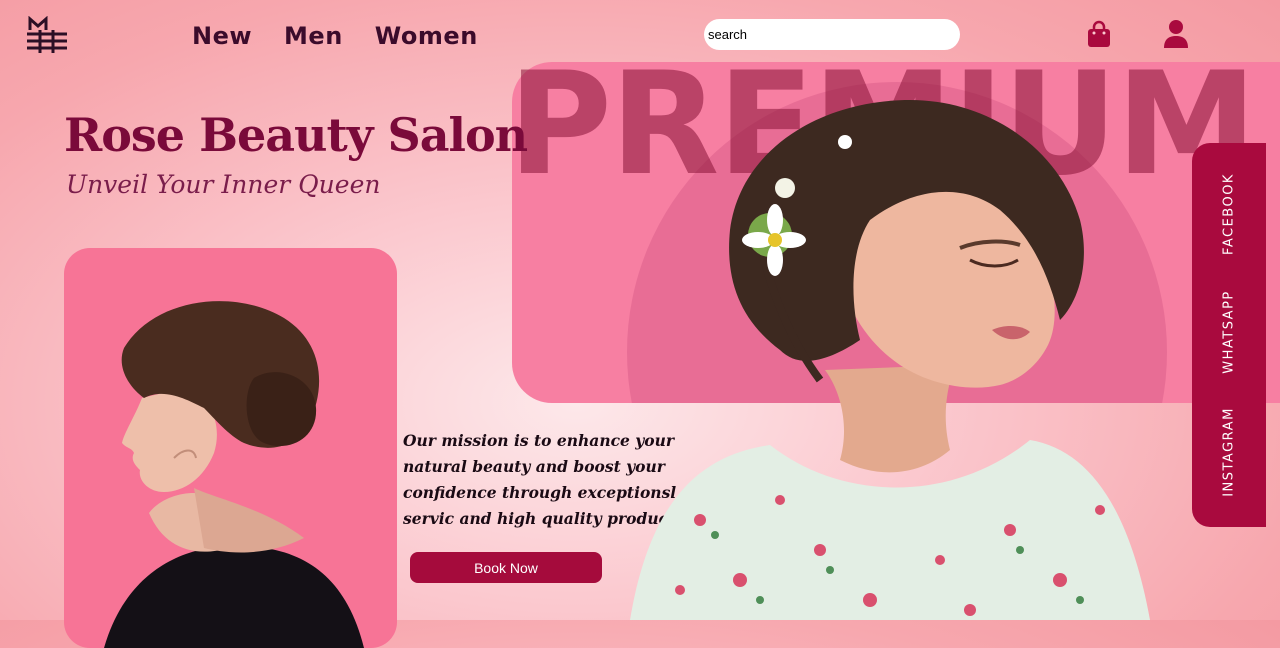  What do you see at coordinates (1229, 452) in the screenshot?
I see `social-instagram-link: INSTAGRAM` at bounding box center [1229, 452].